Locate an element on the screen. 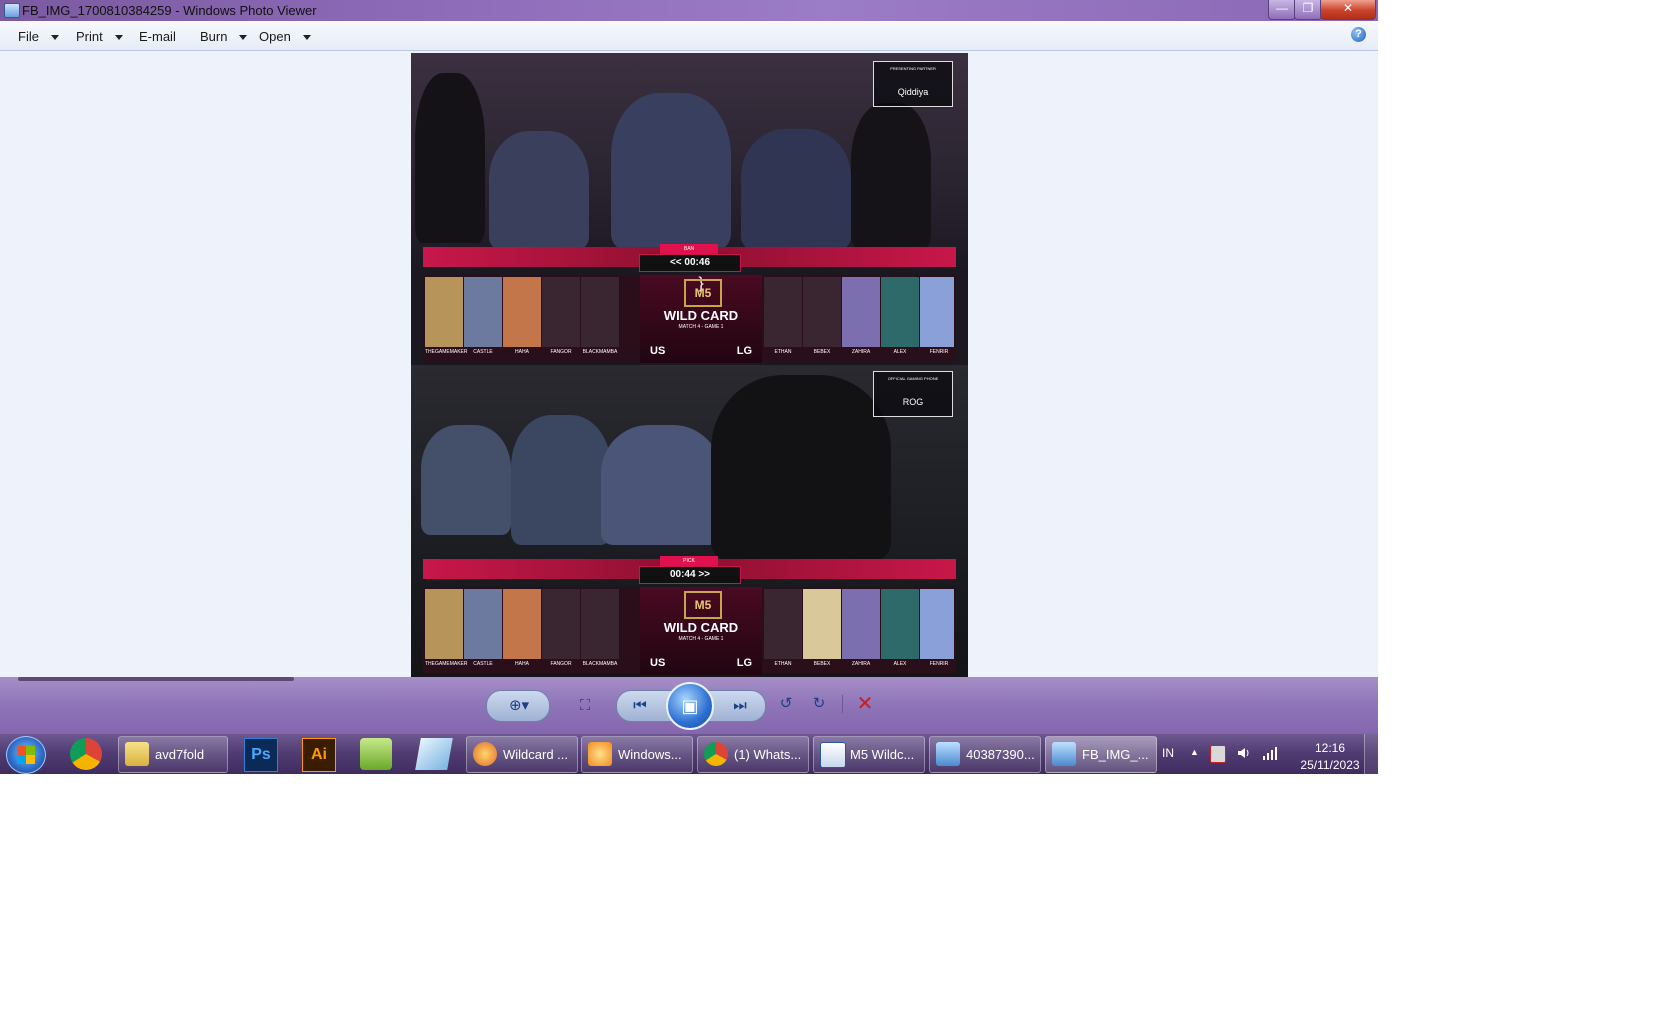  taskbar-item-folder: avd7fold is located at coordinates (173, 754).